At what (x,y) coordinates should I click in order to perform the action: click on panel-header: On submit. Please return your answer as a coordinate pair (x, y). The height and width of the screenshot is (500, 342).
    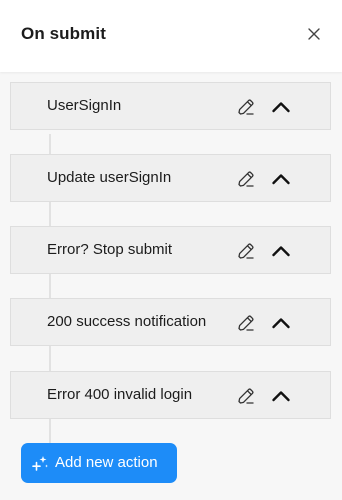
    Looking at the image, I should click on (171, 36).